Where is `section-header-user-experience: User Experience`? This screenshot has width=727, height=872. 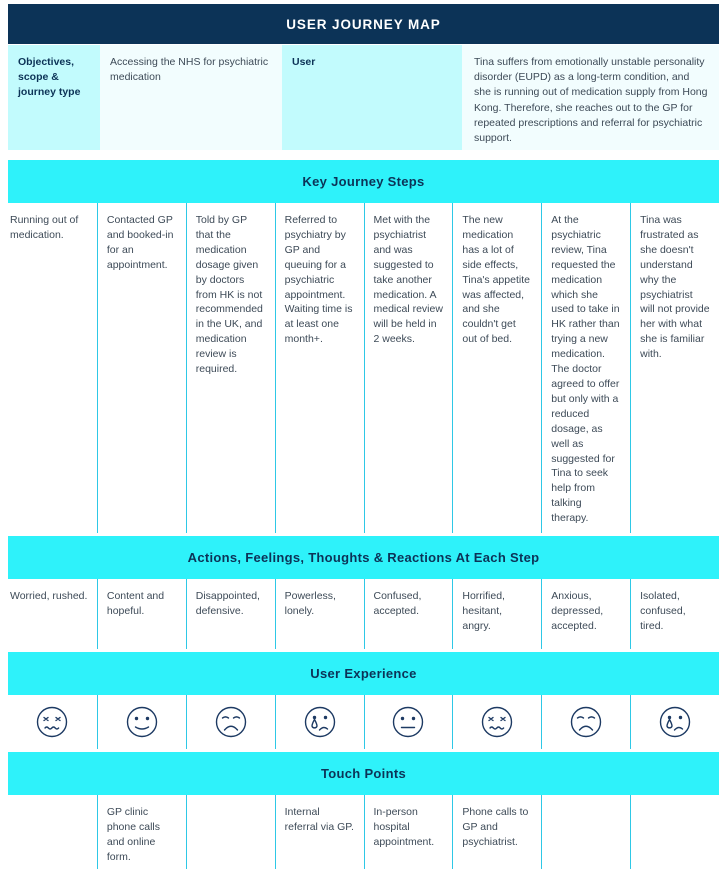
section-header-user-experience: User Experience is located at coordinates (363, 673).